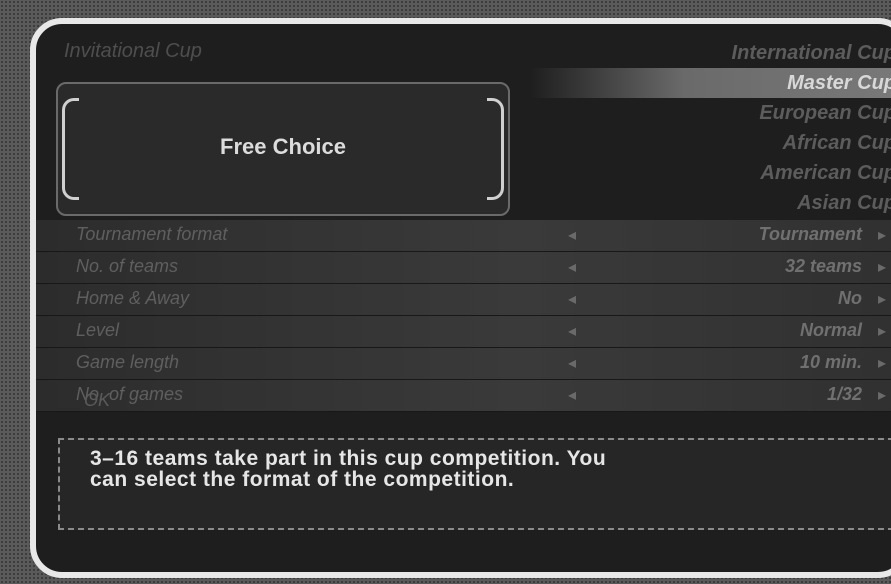 Image resolution: width=891 pixels, height=584 pixels. I want to click on setting-row-home-away: Home & Away ◂ No ▸, so click(463, 300).